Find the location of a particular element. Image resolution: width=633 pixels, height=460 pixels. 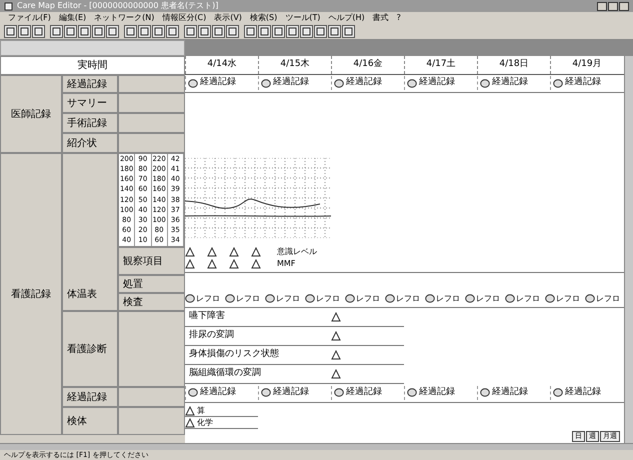

diagnosis-label: 嚥下障害 is located at coordinates (258, 317).